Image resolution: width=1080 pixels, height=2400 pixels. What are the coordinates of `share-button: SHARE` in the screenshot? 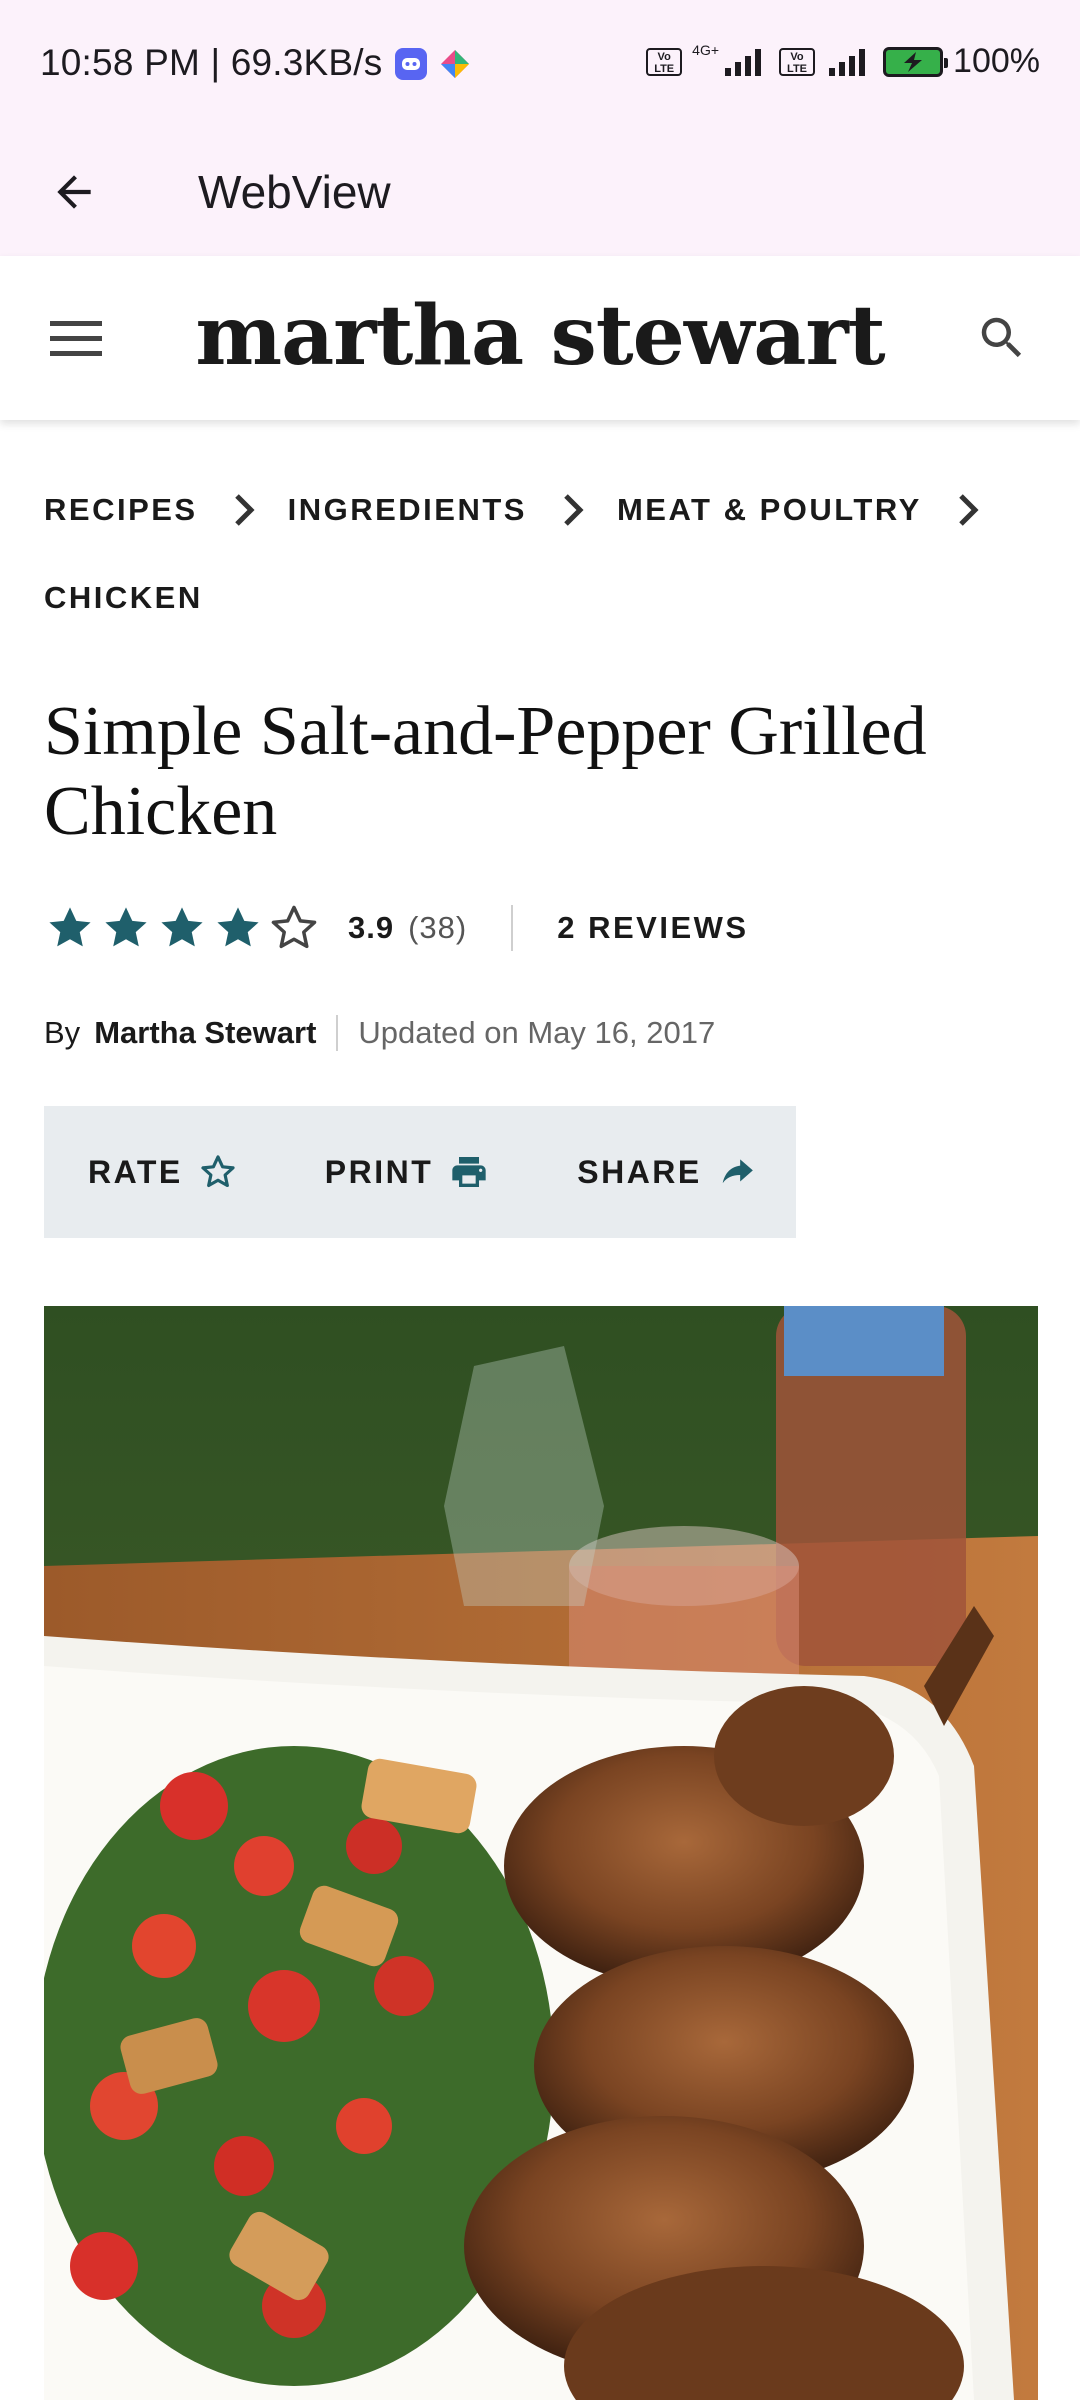 It's located at (666, 1172).